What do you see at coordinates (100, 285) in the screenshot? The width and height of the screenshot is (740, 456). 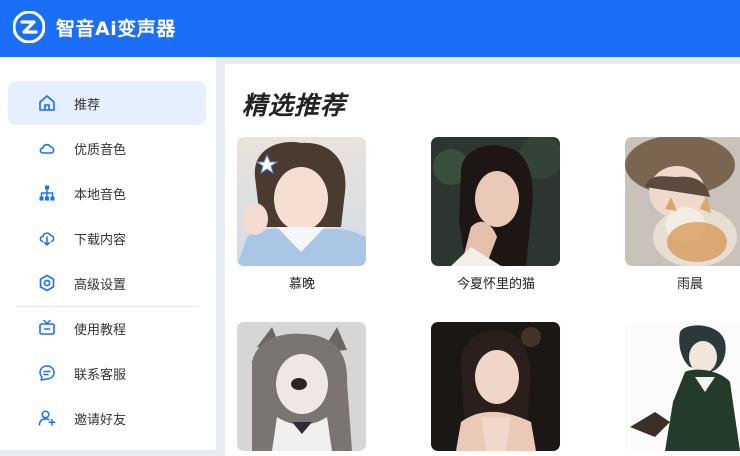 I see `sidebar-item-label: 高级设置` at bounding box center [100, 285].